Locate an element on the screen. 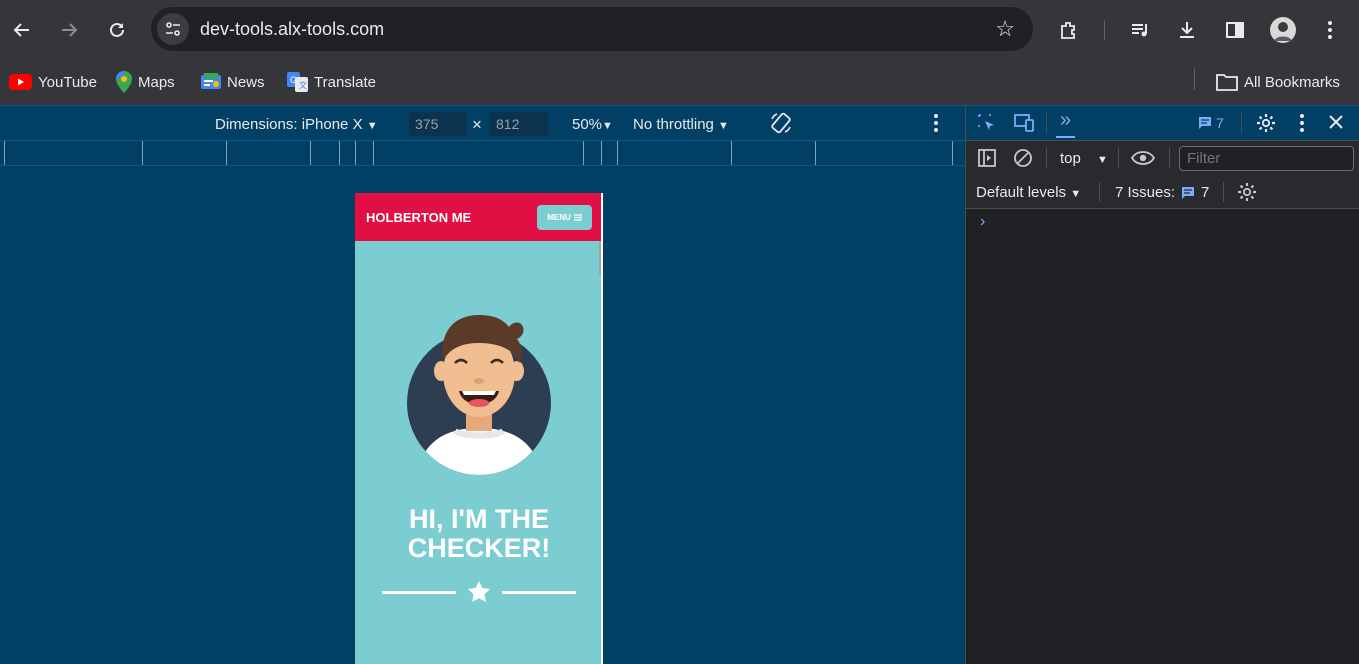 Image resolution: width=1359 pixels, height=664 pixels. zoom-select: 50%▼ is located at coordinates (592, 124).